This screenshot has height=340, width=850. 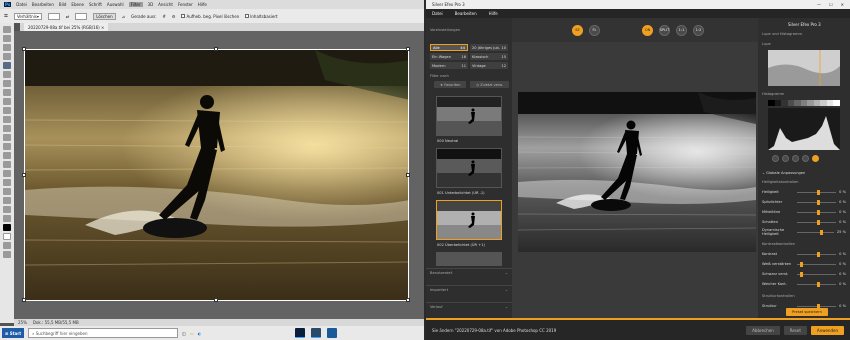 I want to click on category-modern: Modern 11, so click(x=449, y=65).